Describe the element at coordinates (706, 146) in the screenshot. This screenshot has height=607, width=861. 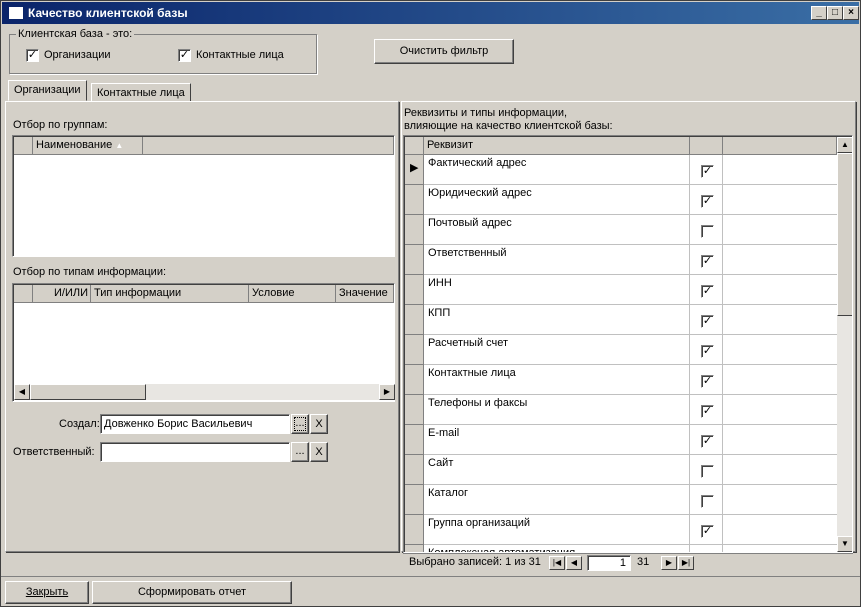
I see `requisites-col-check` at that location.